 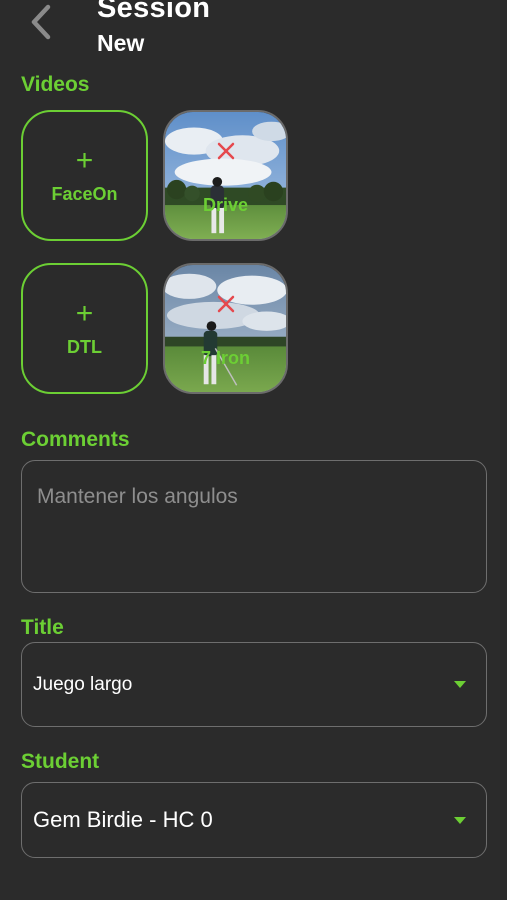 What do you see at coordinates (121, 43) in the screenshot?
I see `page-subtitle: New` at bounding box center [121, 43].